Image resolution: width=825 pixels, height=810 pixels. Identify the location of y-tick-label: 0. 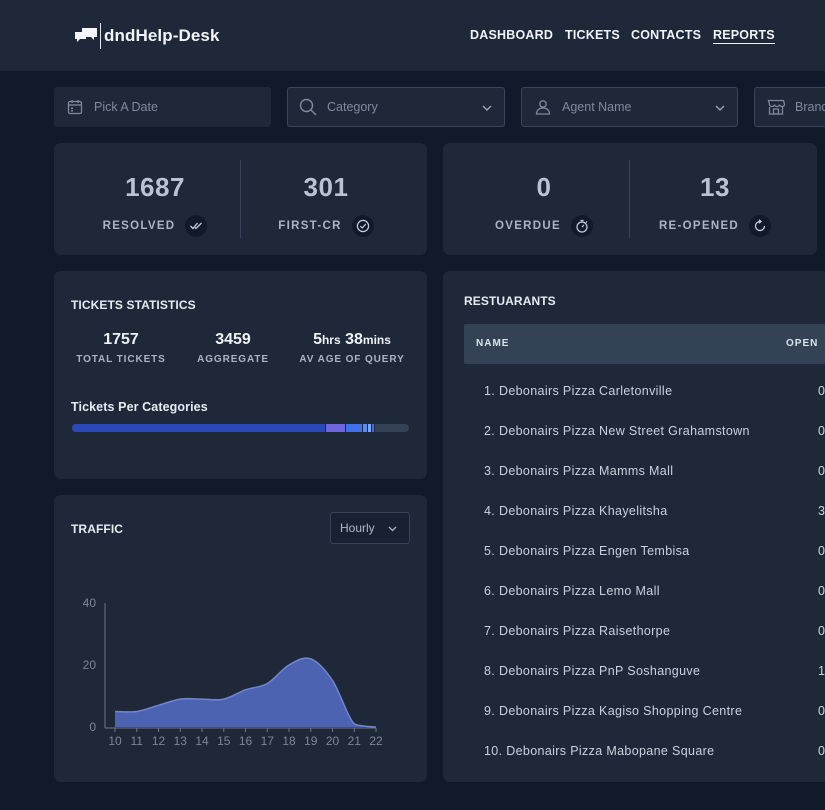
(92, 727).